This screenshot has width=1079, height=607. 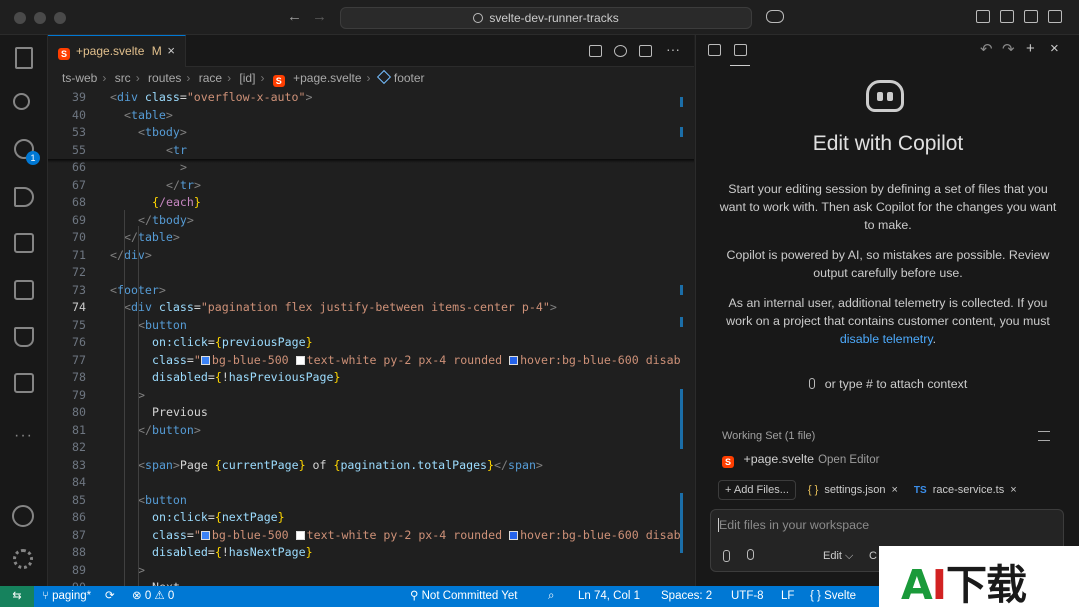 I want to click on code-text: <button, so click(x=162, y=499).